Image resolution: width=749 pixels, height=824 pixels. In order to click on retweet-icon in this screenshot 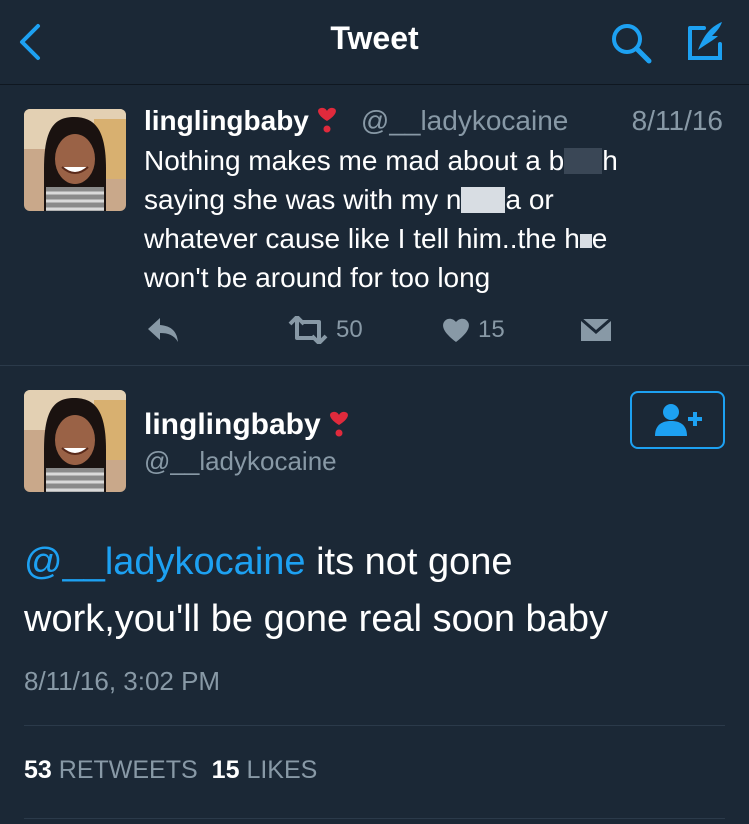, I will do `click(308, 330)`.